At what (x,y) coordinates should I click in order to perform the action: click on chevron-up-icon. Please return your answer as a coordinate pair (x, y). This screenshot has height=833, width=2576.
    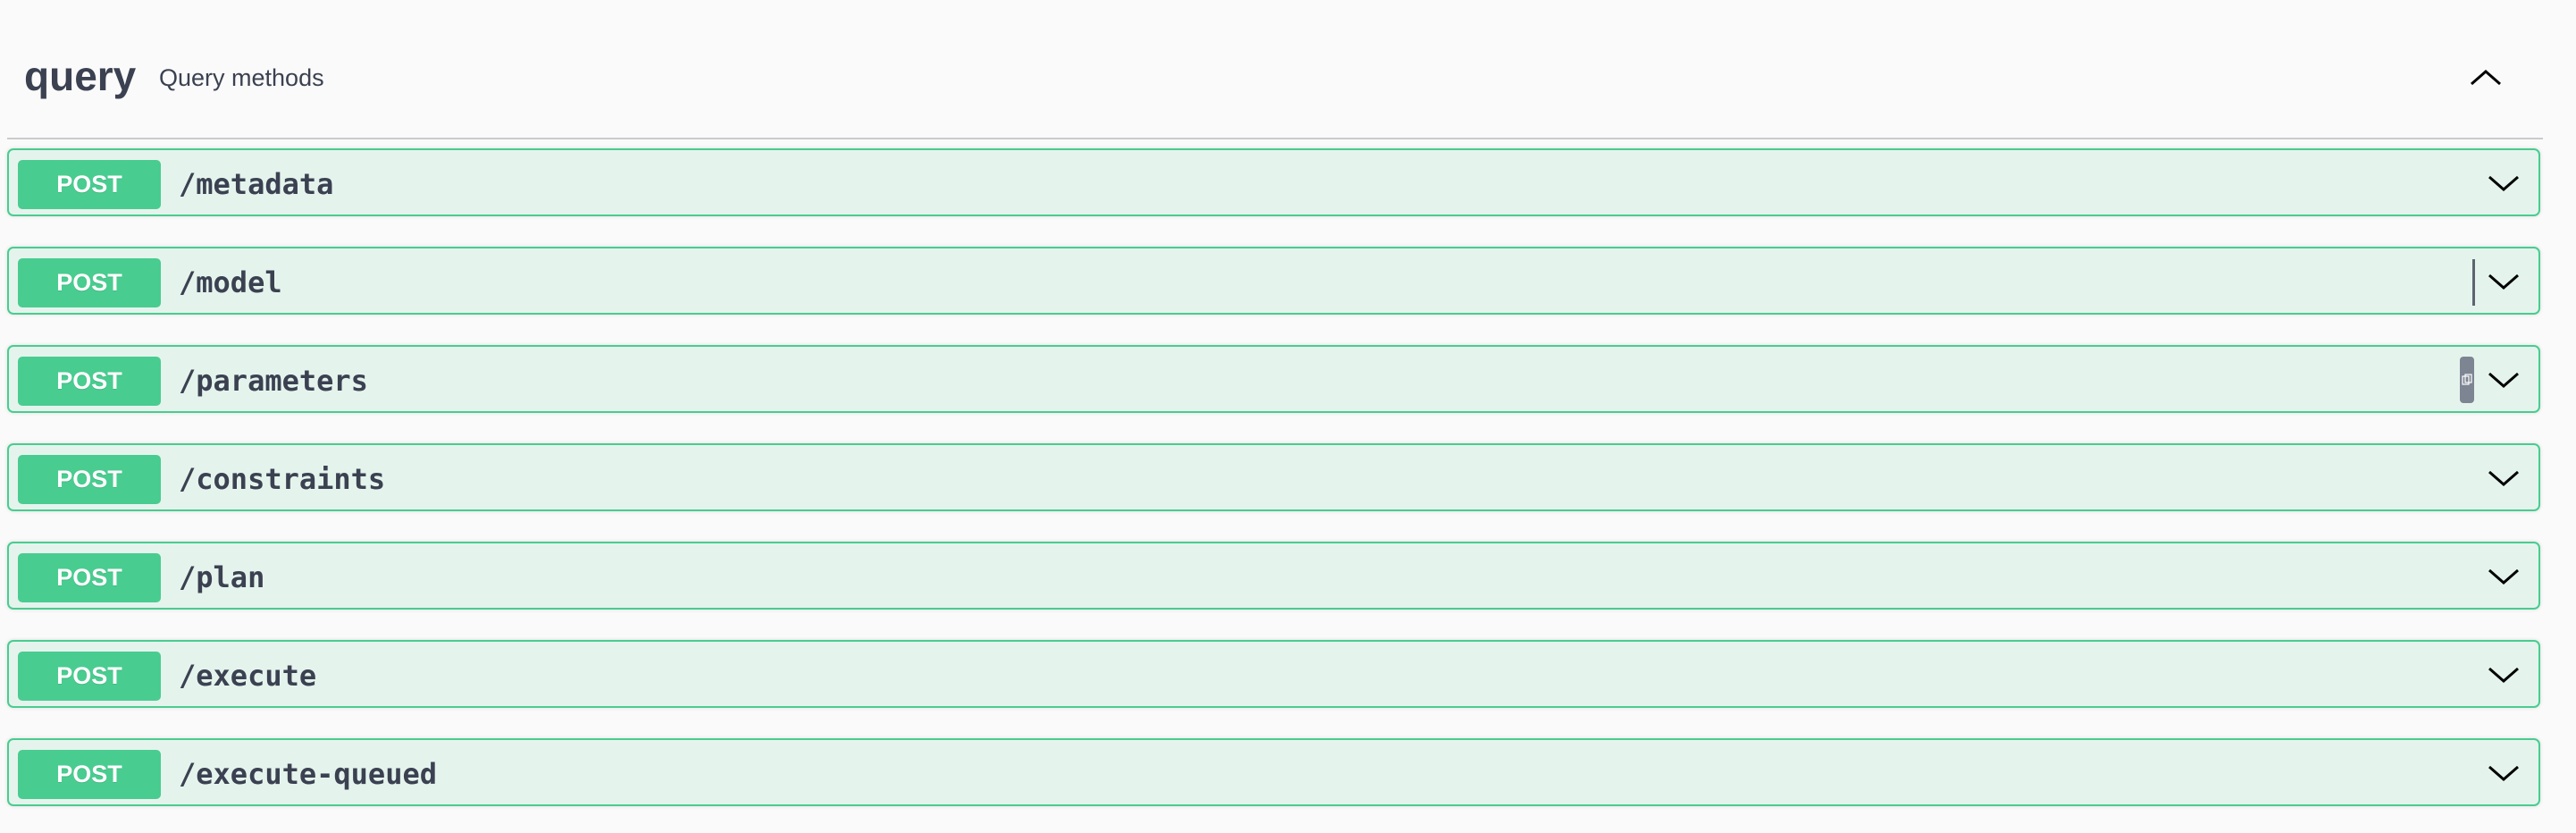
    Looking at the image, I should click on (2486, 77).